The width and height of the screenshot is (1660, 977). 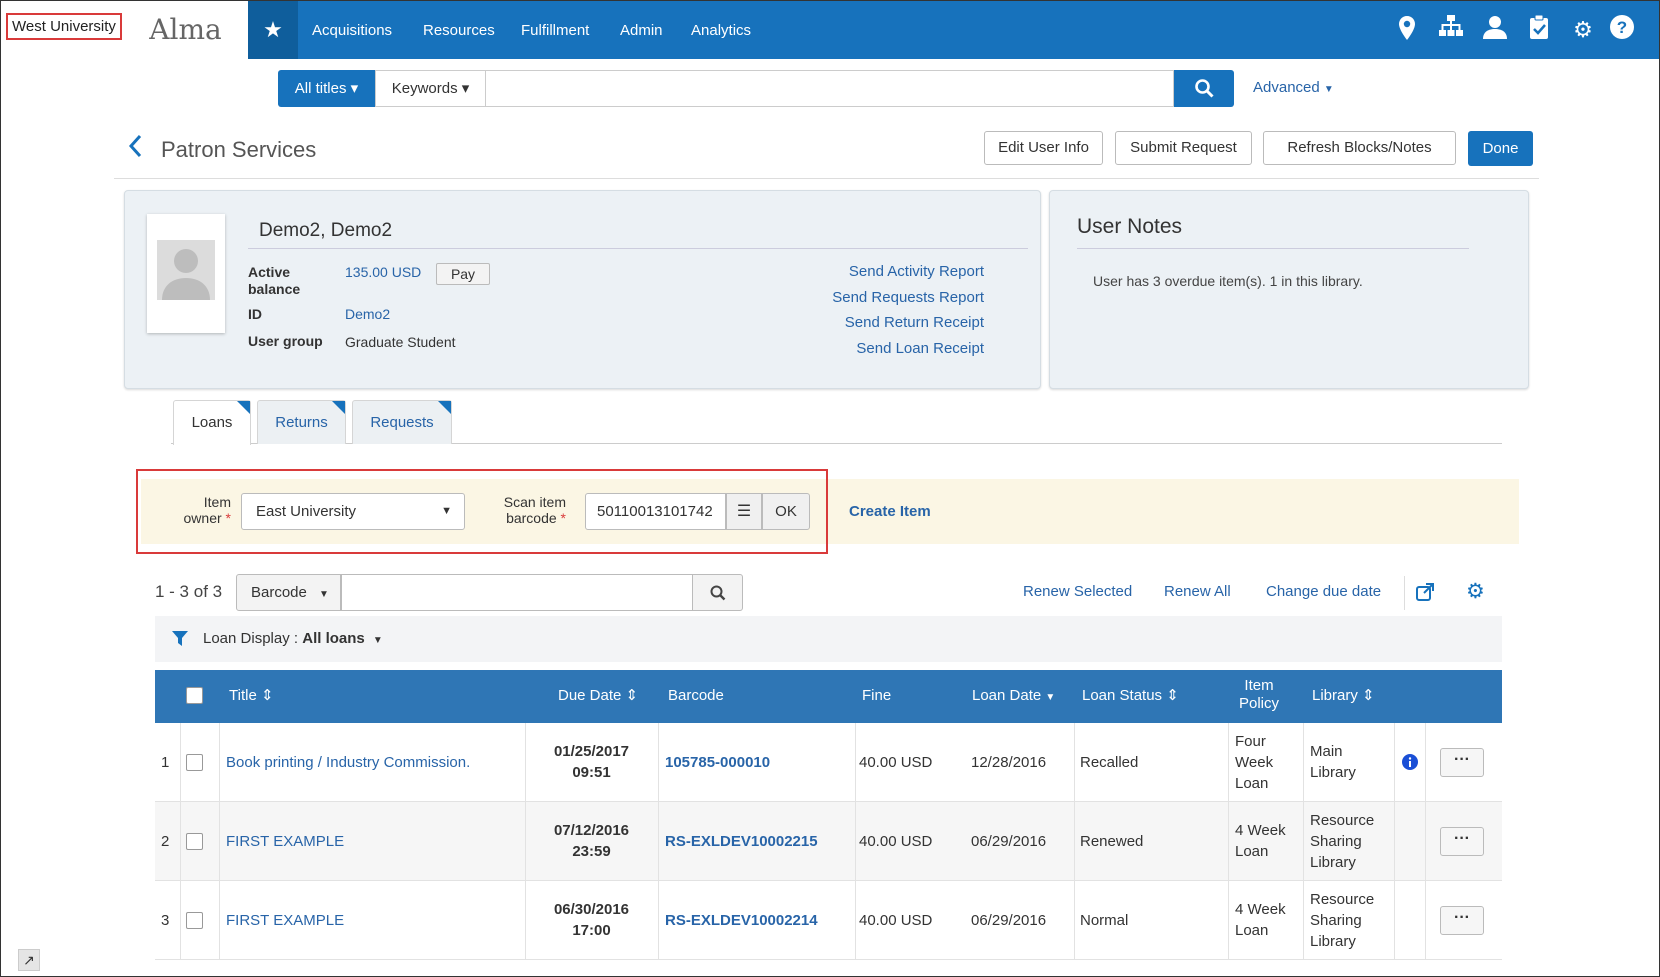 I want to click on barcode-link: RS-EXLDEV10002215, so click(x=741, y=841).